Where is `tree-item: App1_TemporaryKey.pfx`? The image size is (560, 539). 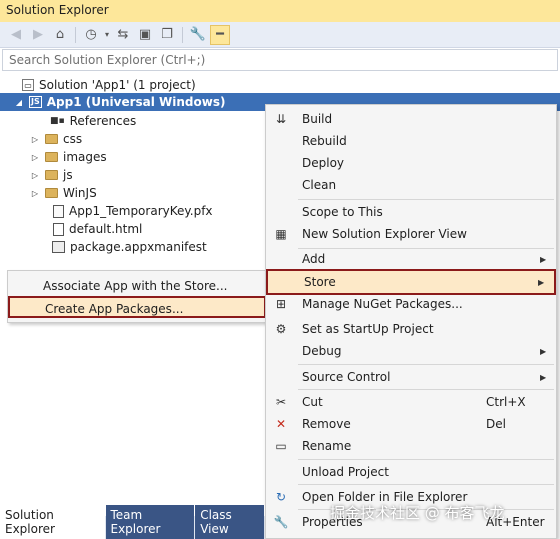 tree-item: App1_TemporaryKey.pfx is located at coordinates (133, 211).